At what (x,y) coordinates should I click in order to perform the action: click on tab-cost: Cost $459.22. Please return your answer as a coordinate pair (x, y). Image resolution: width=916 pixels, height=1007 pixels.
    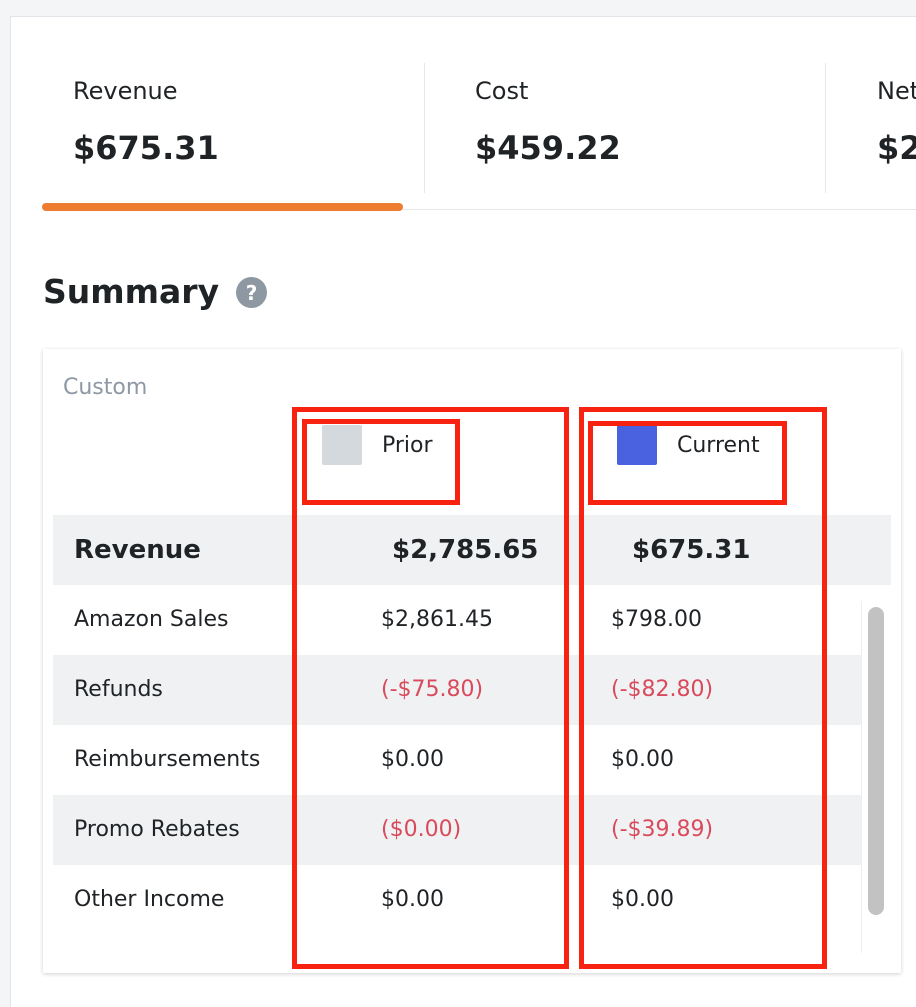
    Looking at the image, I should click on (645, 128).